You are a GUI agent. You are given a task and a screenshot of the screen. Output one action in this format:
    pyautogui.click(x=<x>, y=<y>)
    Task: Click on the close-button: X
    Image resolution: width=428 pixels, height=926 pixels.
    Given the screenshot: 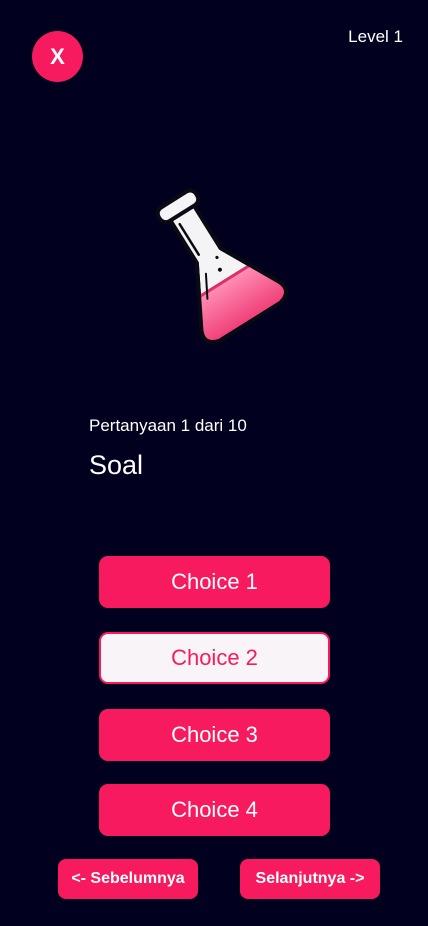 What is the action you would take?
    pyautogui.click(x=57, y=56)
    